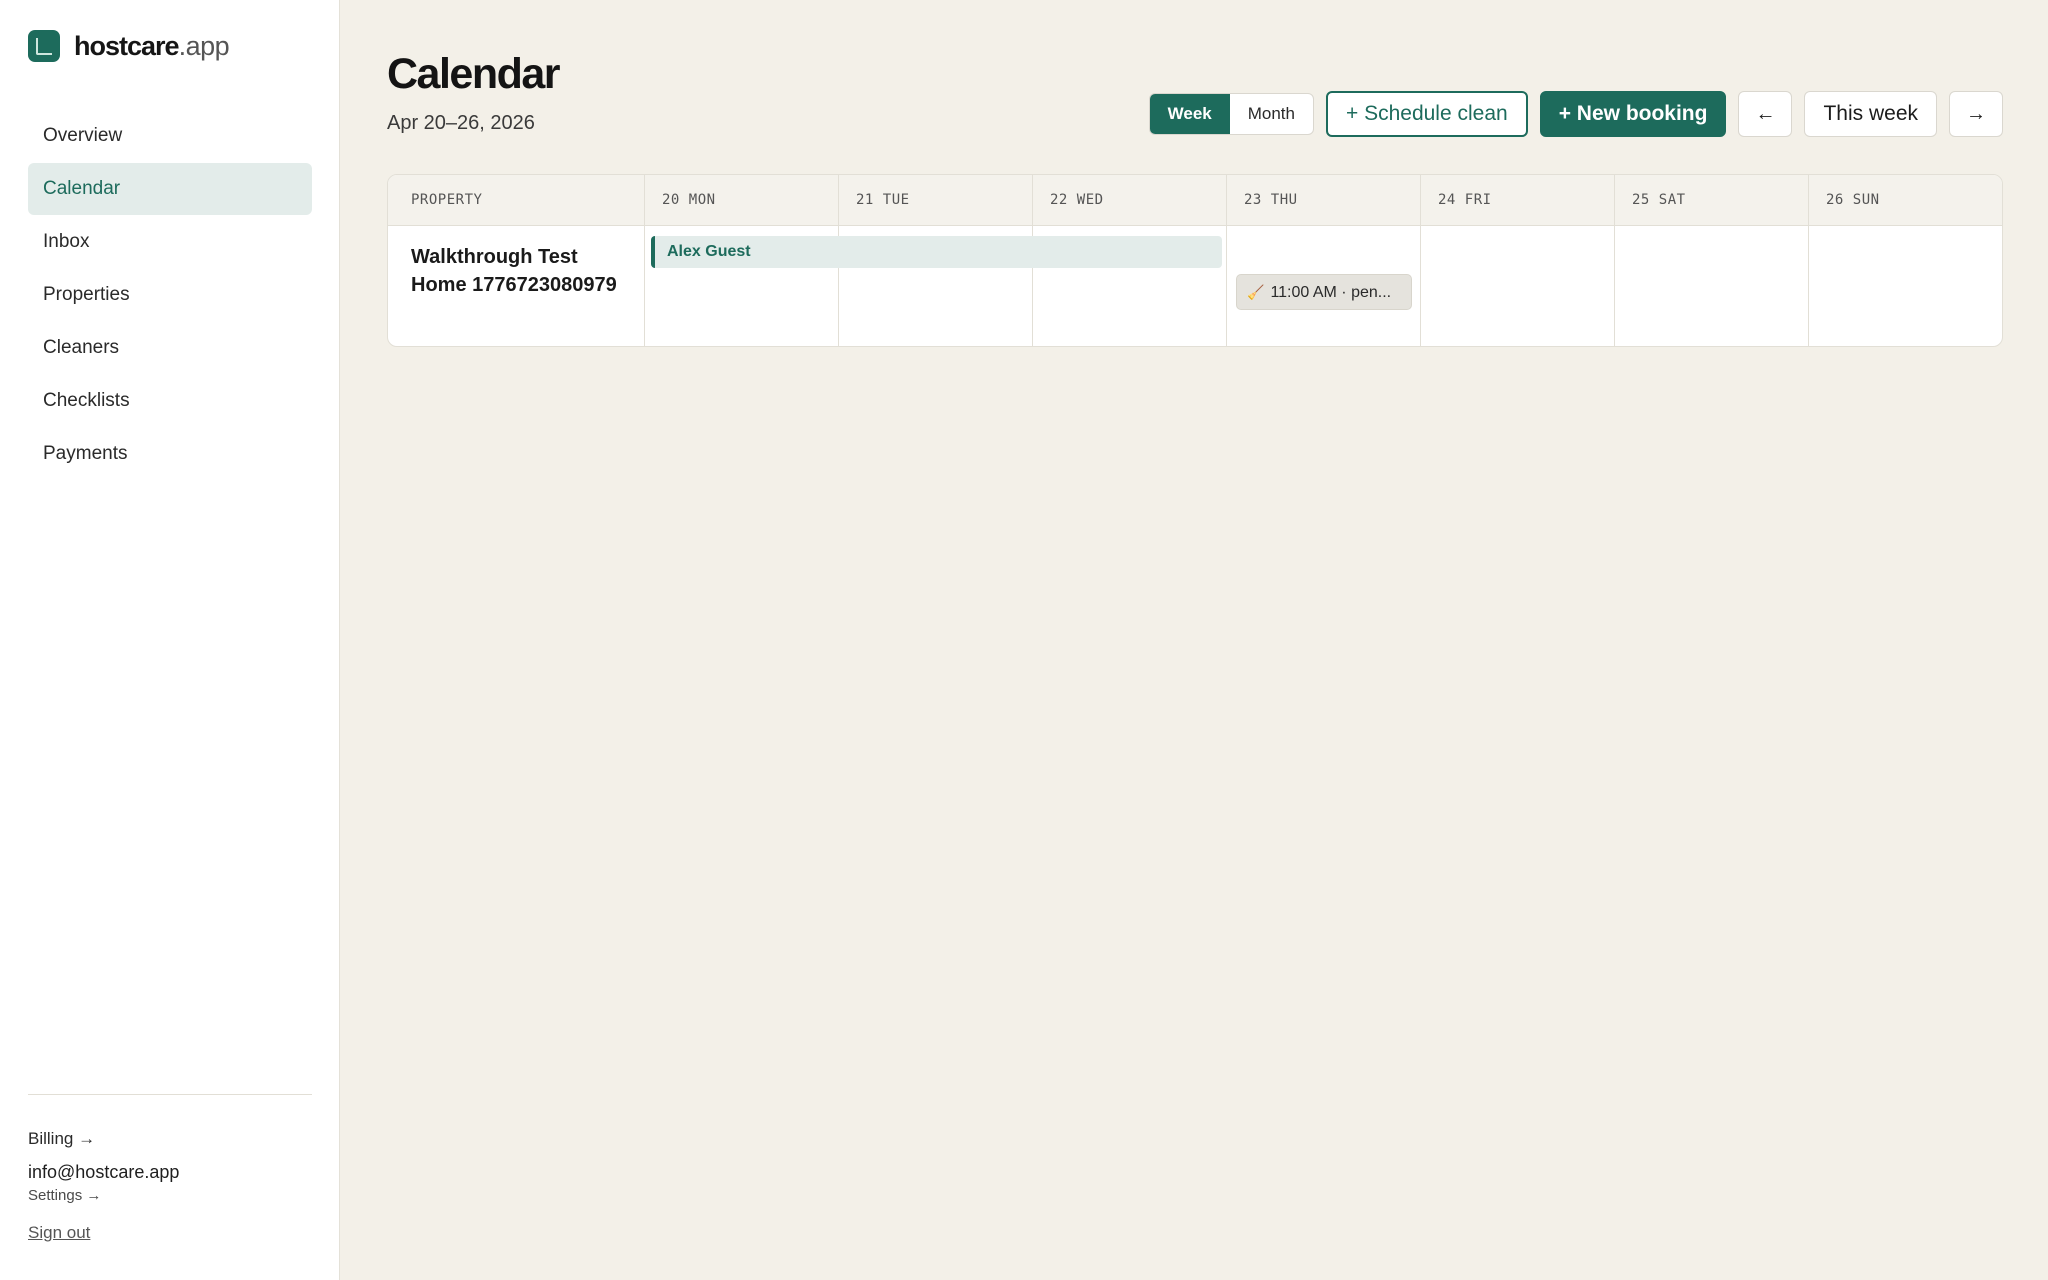  I want to click on day-header-wed: 22 WED, so click(1130, 200).